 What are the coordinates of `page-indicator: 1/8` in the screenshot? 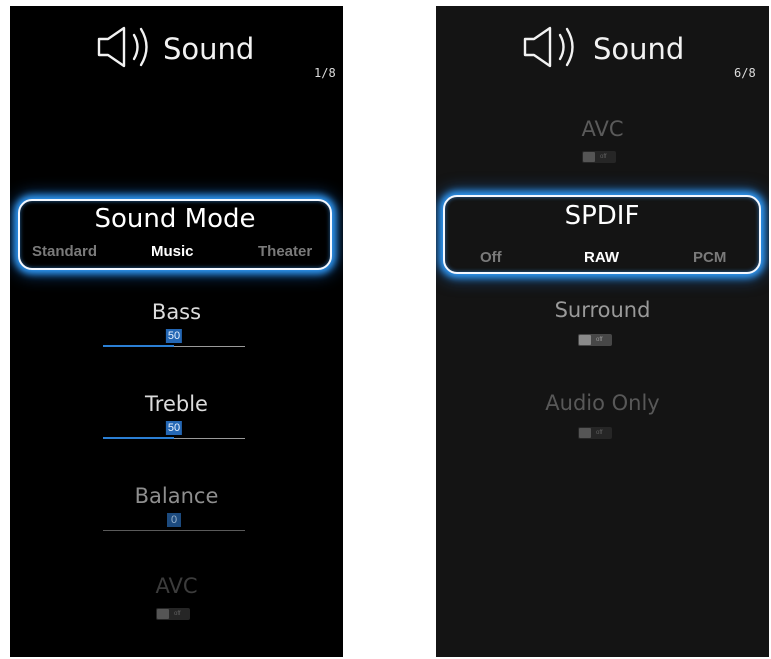 It's located at (325, 73).